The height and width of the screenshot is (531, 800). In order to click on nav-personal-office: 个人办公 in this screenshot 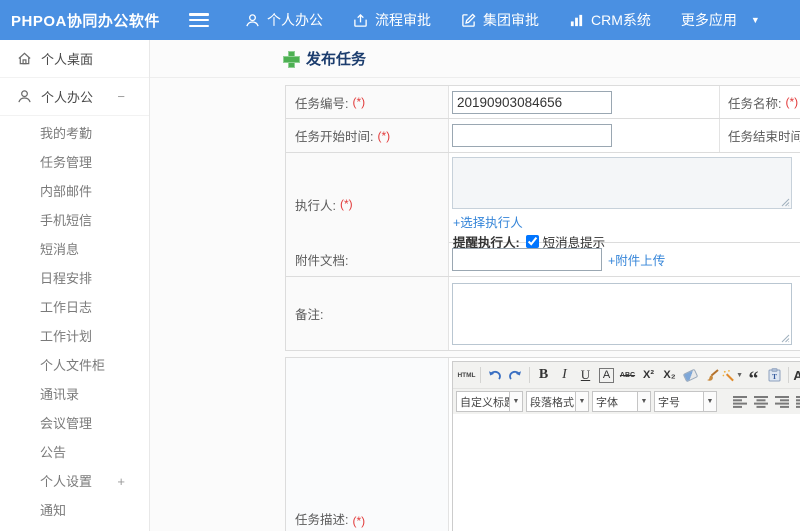, I will do `click(284, 20)`.